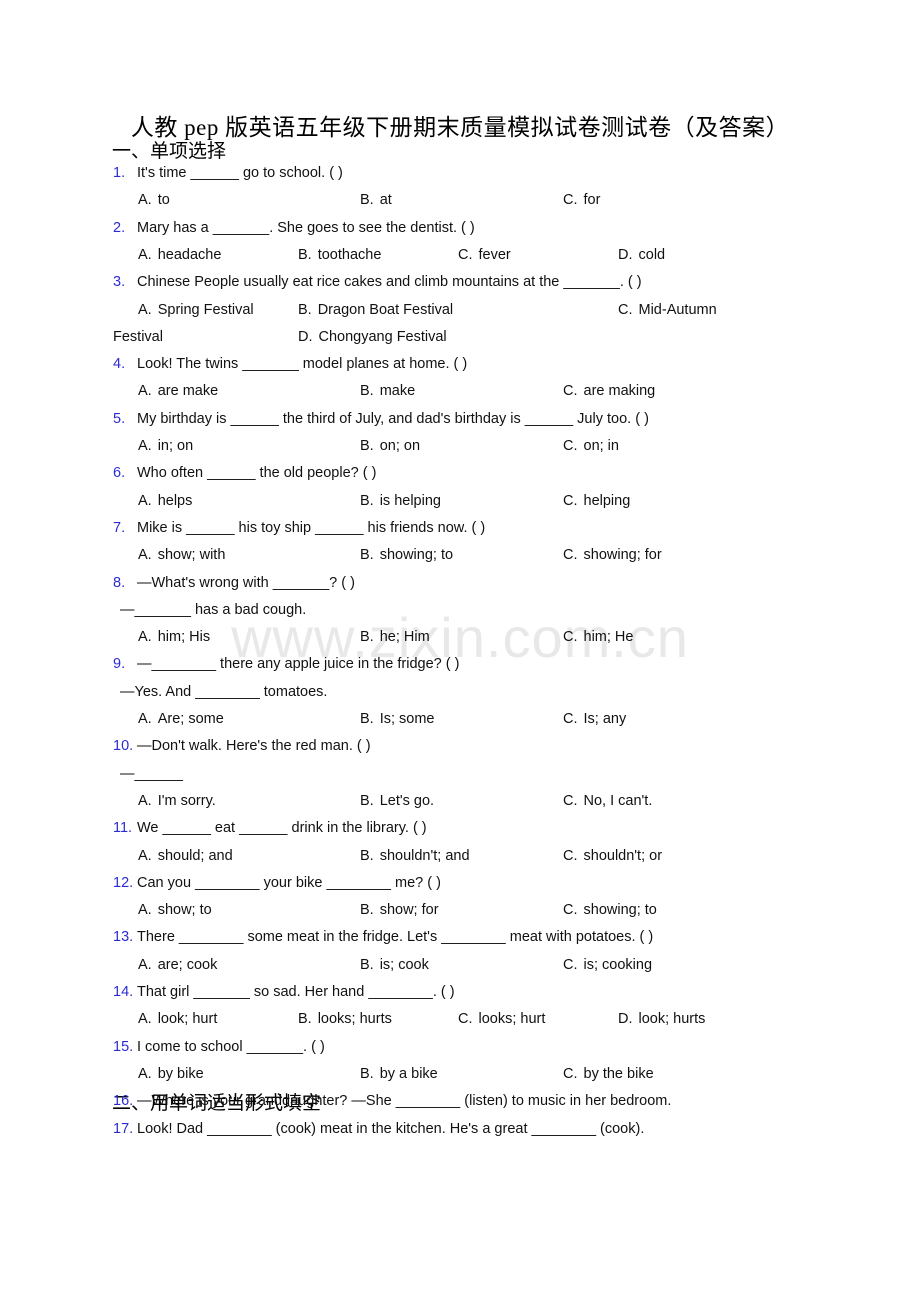 This screenshot has width=920, height=1302. What do you see at coordinates (231, 1046) in the screenshot?
I see `question-text: I come to school _______. ( )` at bounding box center [231, 1046].